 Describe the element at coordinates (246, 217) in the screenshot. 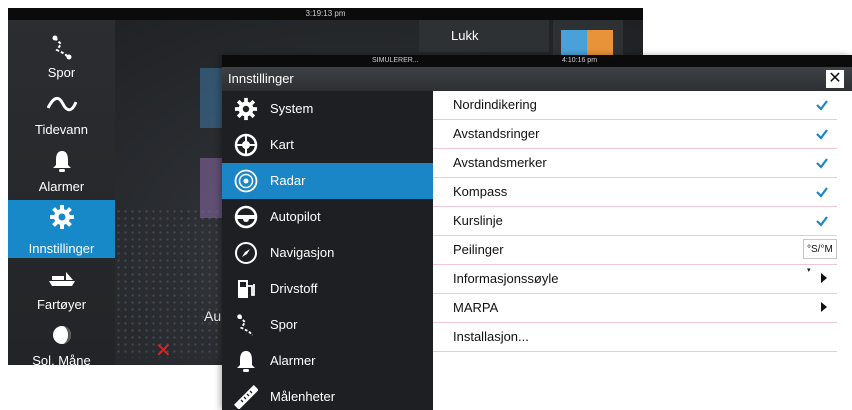

I see `helm-icon` at that location.